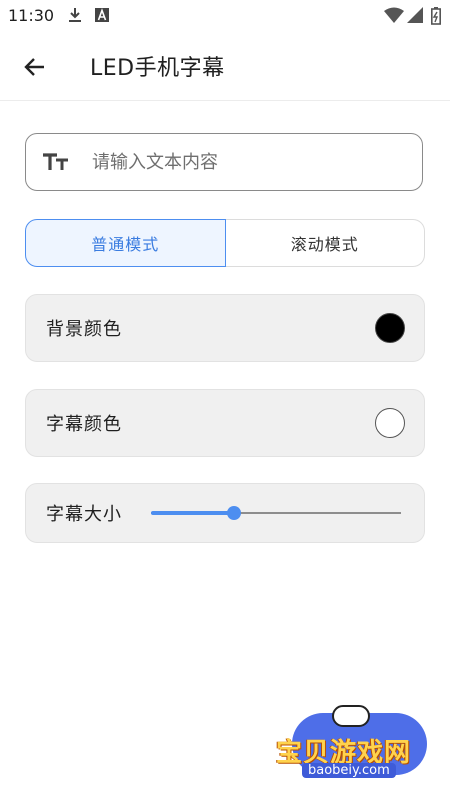  I want to click on battery-icon, so click(436, 18).